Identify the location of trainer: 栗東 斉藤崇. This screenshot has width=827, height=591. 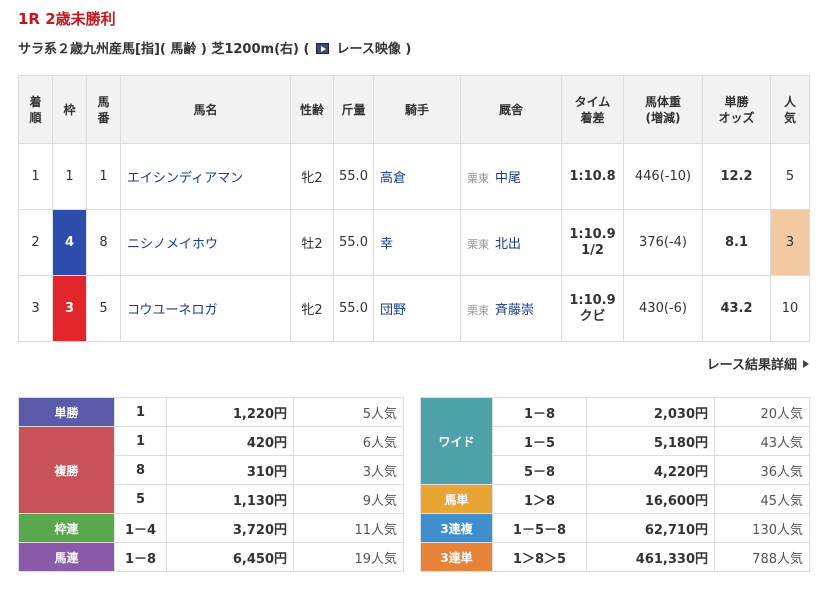
(511, 308).